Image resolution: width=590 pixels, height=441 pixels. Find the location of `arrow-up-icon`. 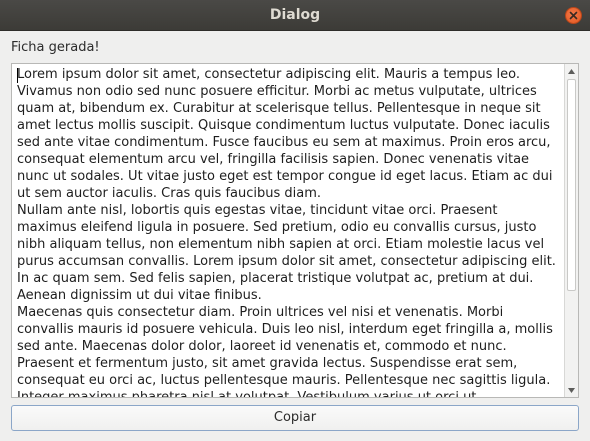

arrow-up-icon is located at coordinates (571, 71).